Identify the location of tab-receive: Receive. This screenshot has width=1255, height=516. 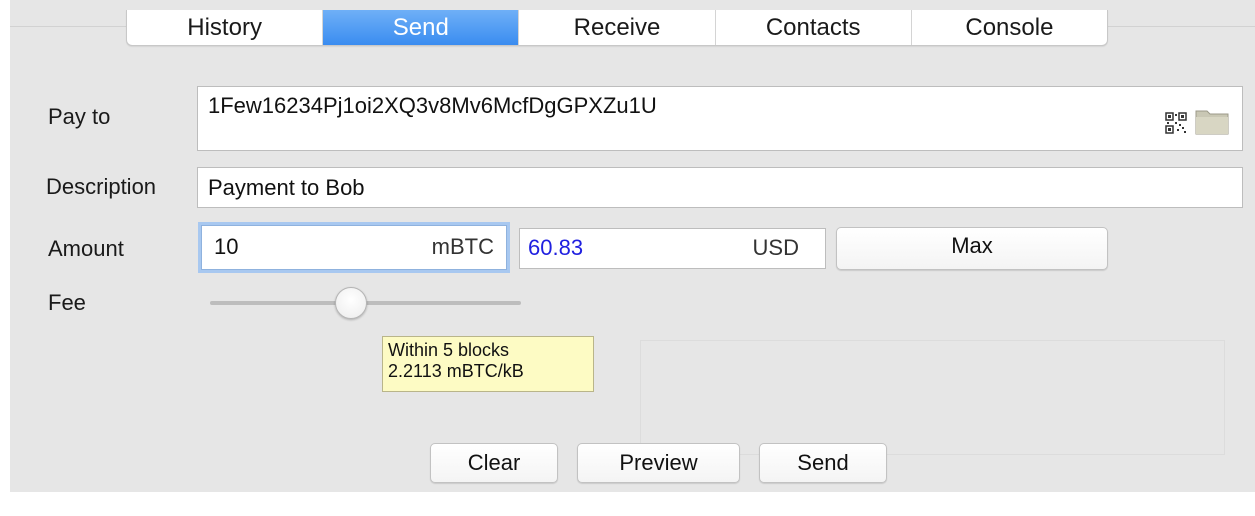
(617, 27).